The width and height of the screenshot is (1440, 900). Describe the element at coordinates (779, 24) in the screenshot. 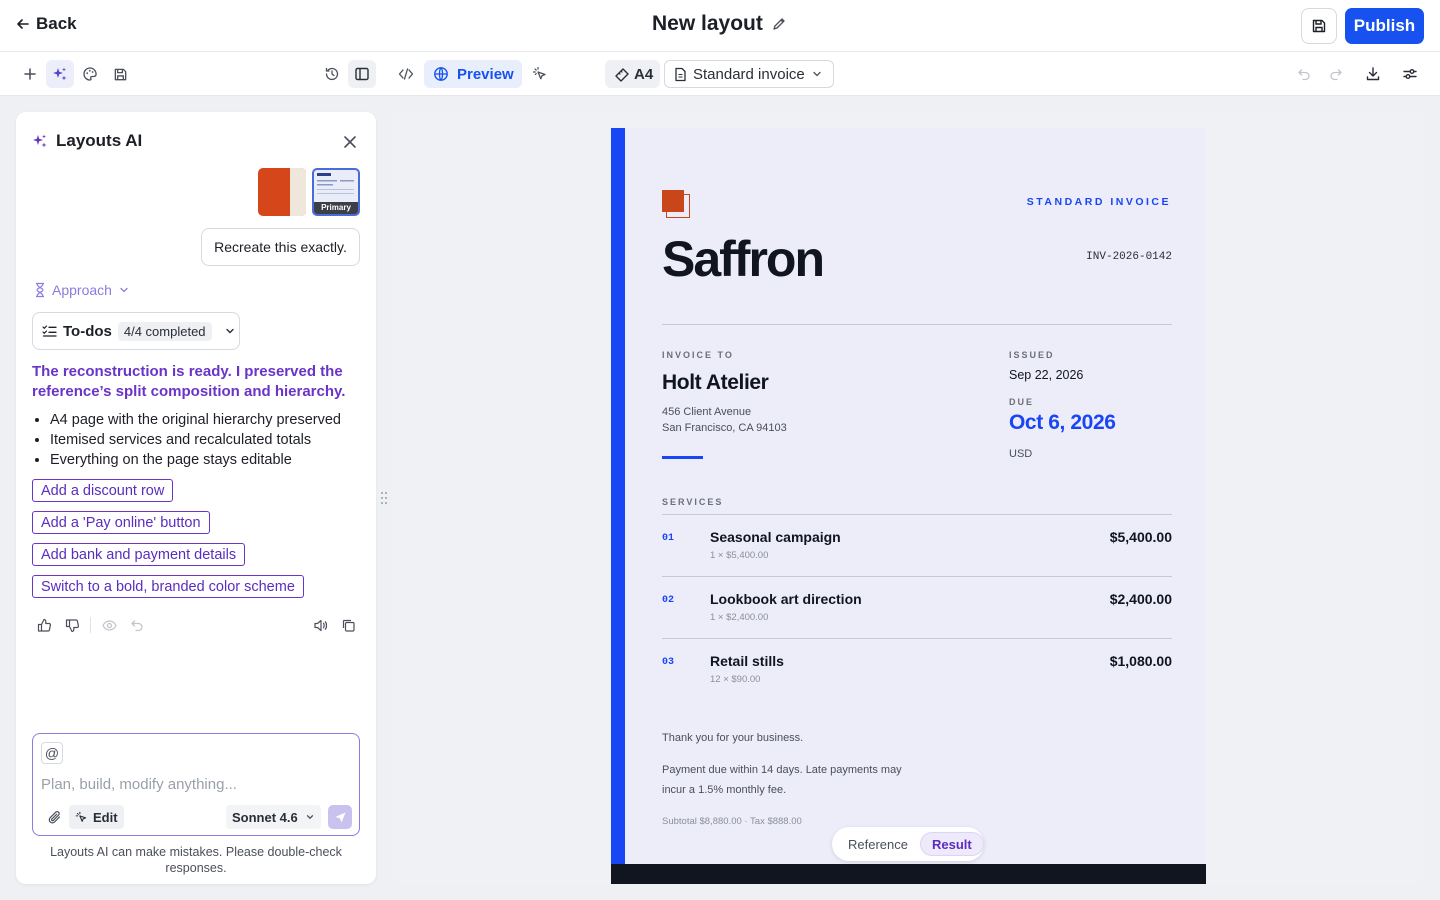

I see `pencil-icon` at that location.